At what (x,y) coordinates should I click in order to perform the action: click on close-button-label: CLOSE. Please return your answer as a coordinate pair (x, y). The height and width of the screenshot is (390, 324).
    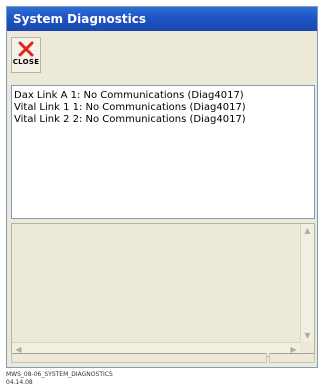
    Looking at the image, I should click on (26, 62).